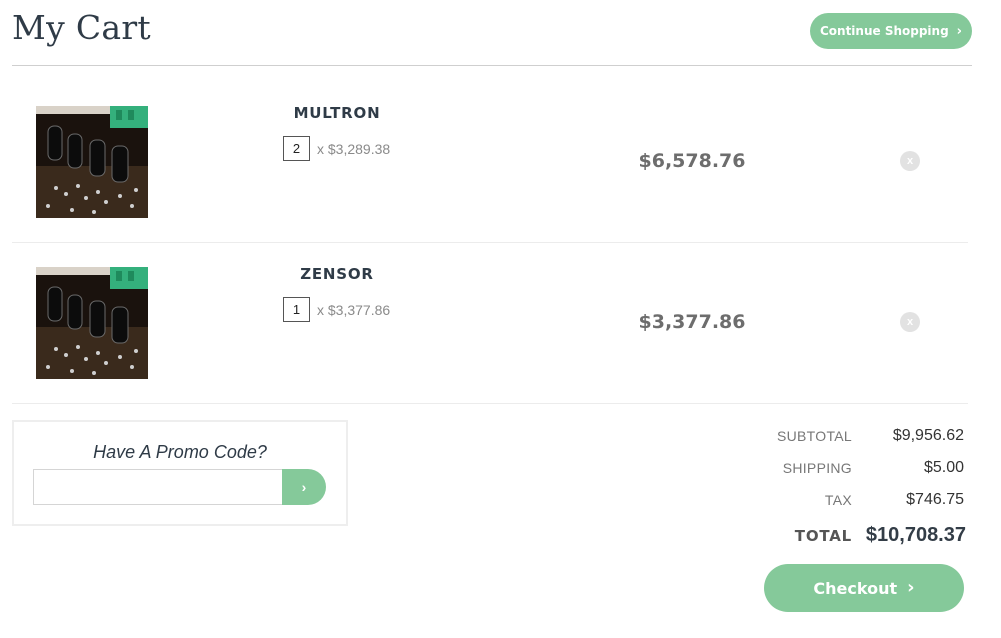 This screenshot has width=1001, height=638. Describe the element at coordinates (180, 452) in the screenshot. I see `promo-title: Have A Promo Code?` at that location.